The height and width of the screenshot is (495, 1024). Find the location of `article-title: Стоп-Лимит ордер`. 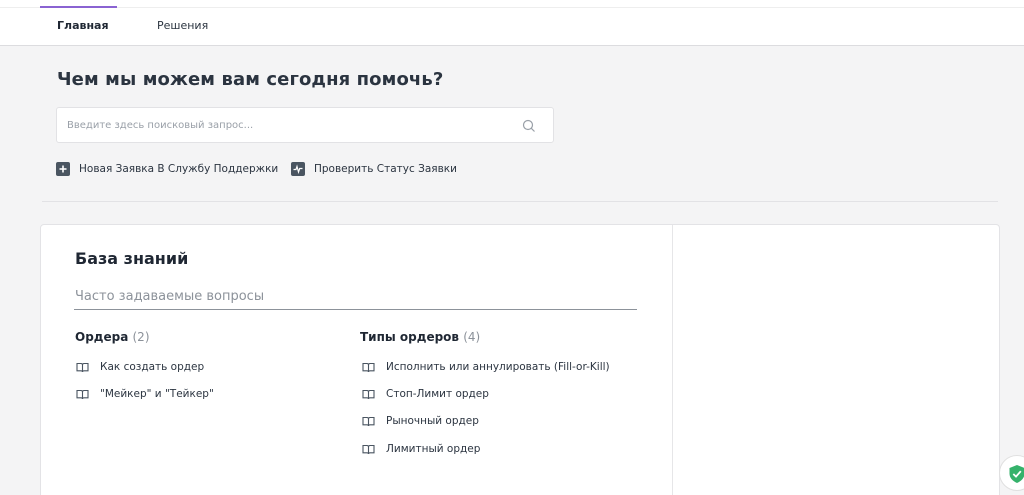

article-title: Стоп-Лимит ордер is located at coordinates (437, 394).